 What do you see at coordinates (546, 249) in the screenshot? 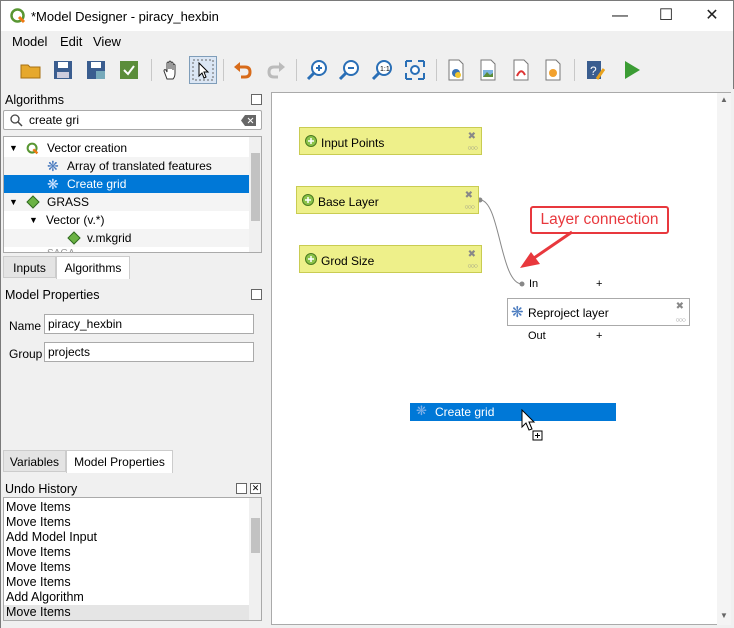
I see `callout-arrow-icon` at bounding box center [546, 249].